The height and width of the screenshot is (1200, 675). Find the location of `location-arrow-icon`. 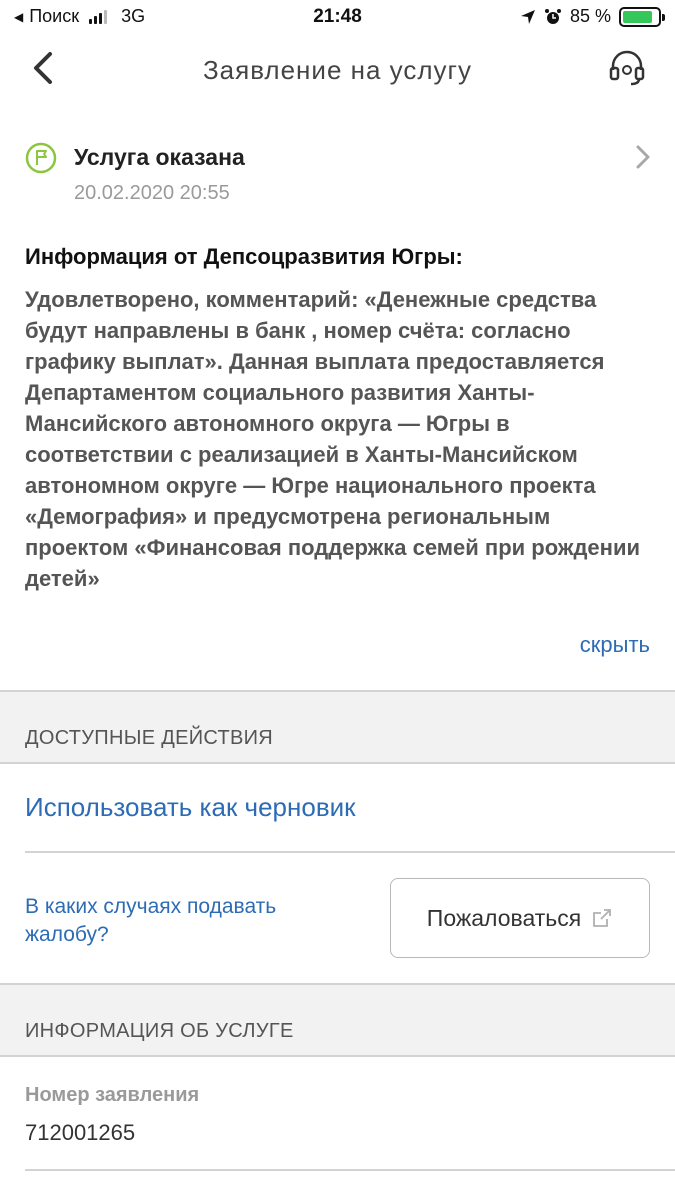

location-arrow-icon is located at coordinates (527, 16).